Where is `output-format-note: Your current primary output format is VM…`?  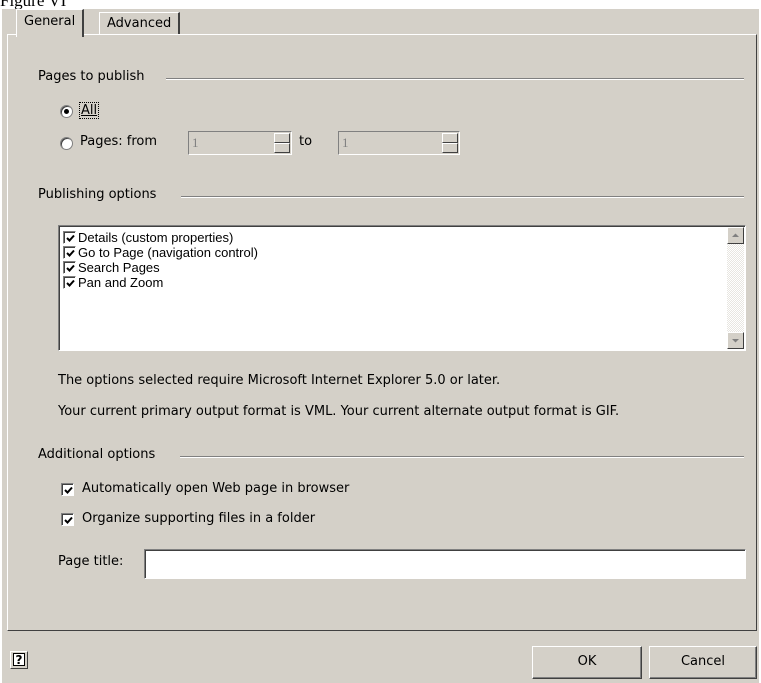 output-format-note: Your current primary output format is VM… is located at coordinates (339, 411).